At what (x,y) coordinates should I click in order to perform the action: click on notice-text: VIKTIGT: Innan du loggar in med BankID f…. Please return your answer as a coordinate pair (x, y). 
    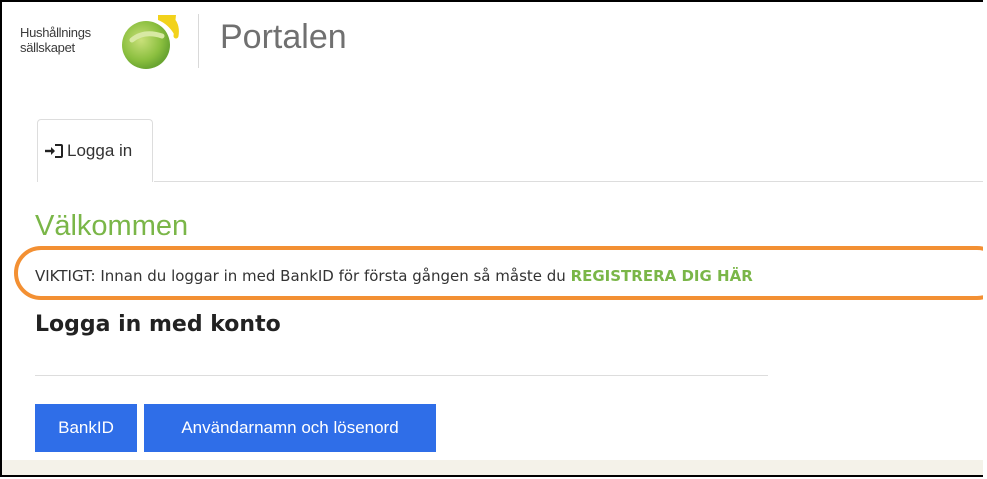
    Looking at the image, I should click on (394, 276).